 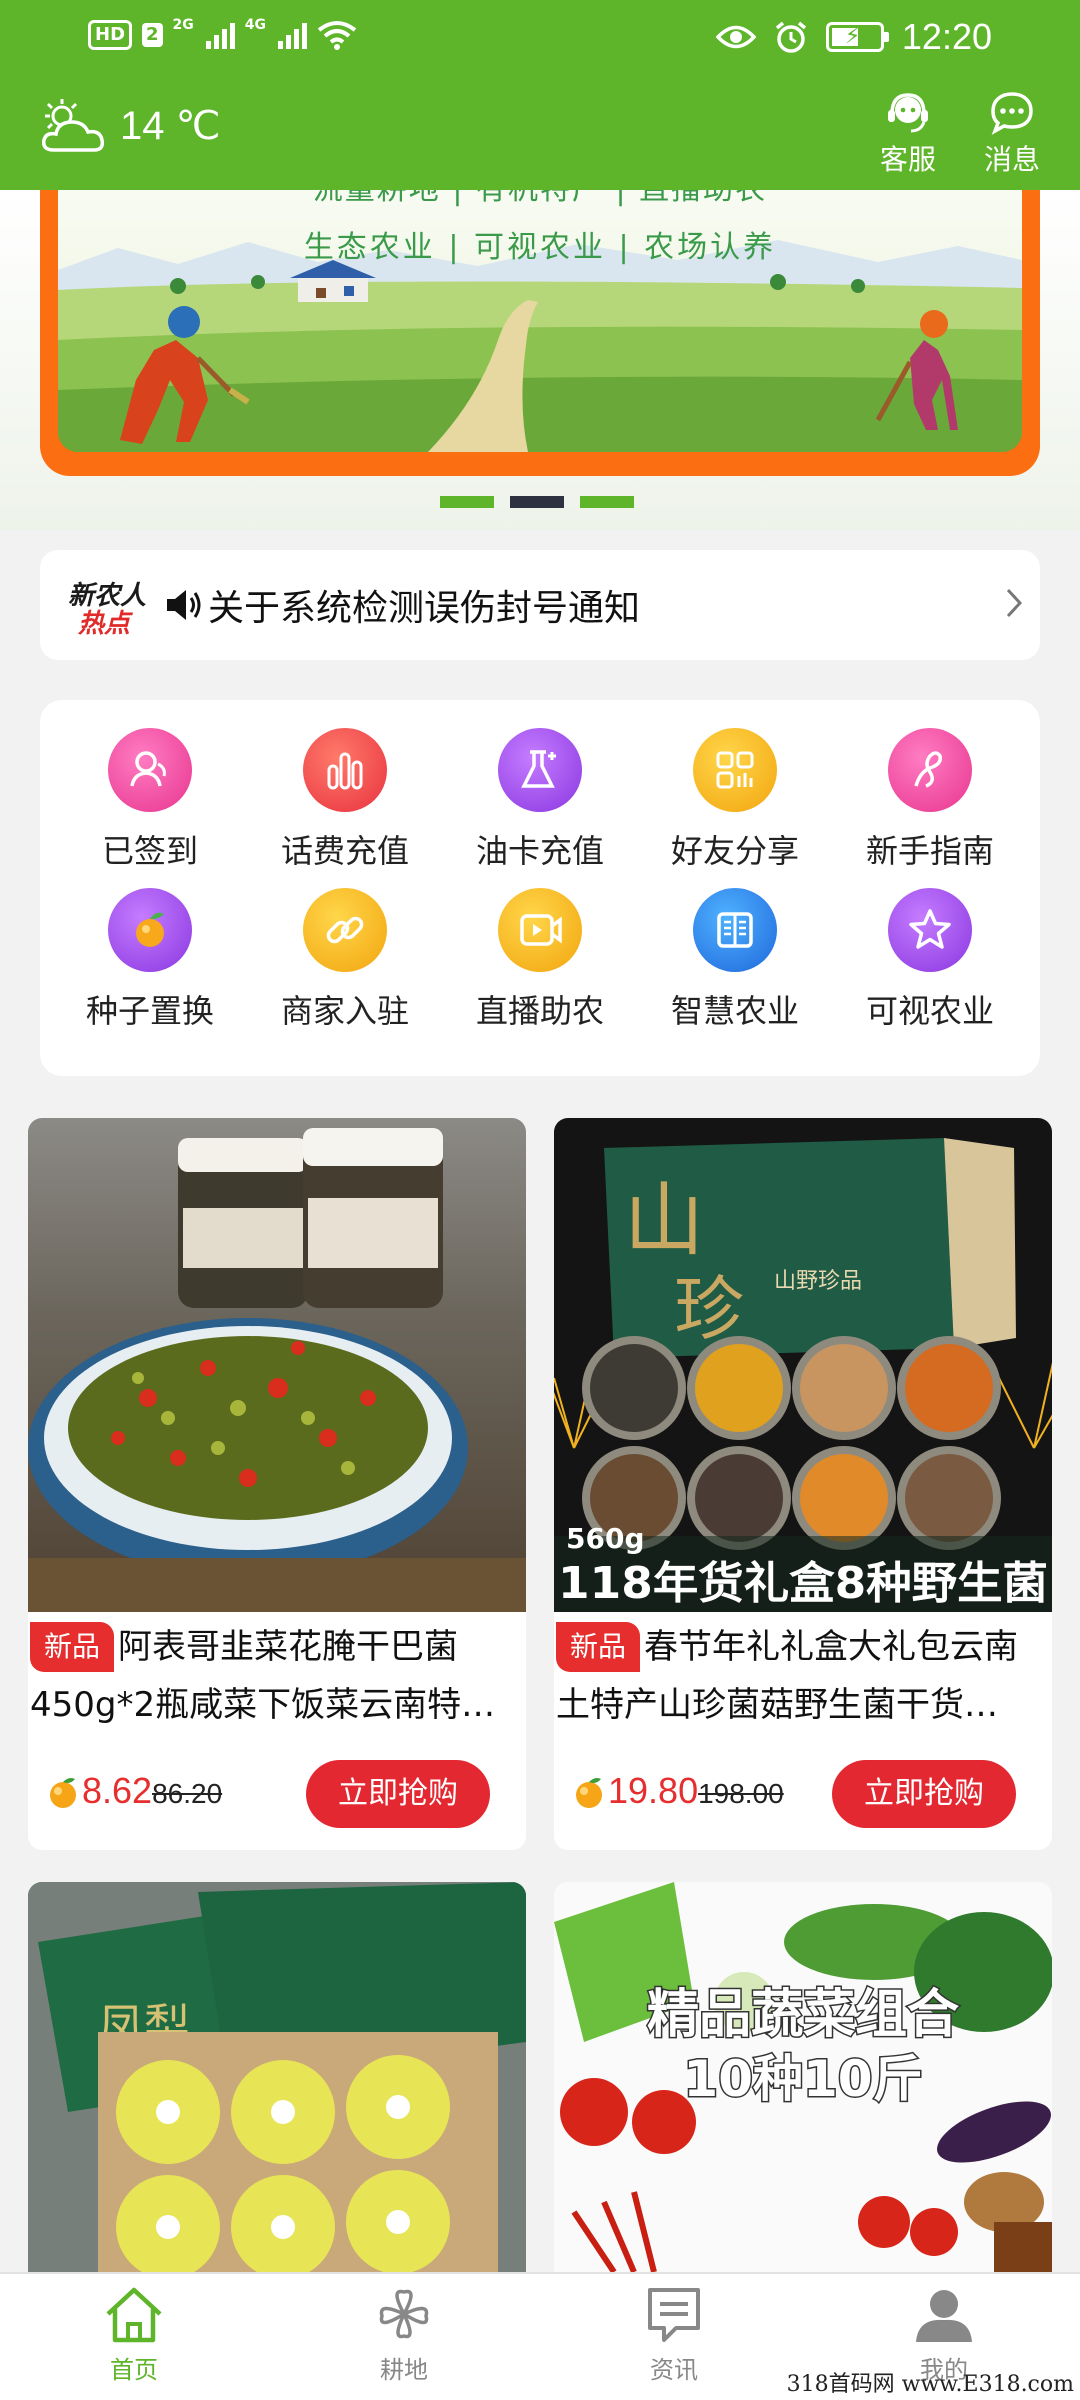 What do you see at coordinates (803, 1375) in the screenshot?
I see `mushroom-gift-box-photo: 山 珍 山野珍品 560g 118年货礼盒8种野生菌` at bounding box center [803, 1375].